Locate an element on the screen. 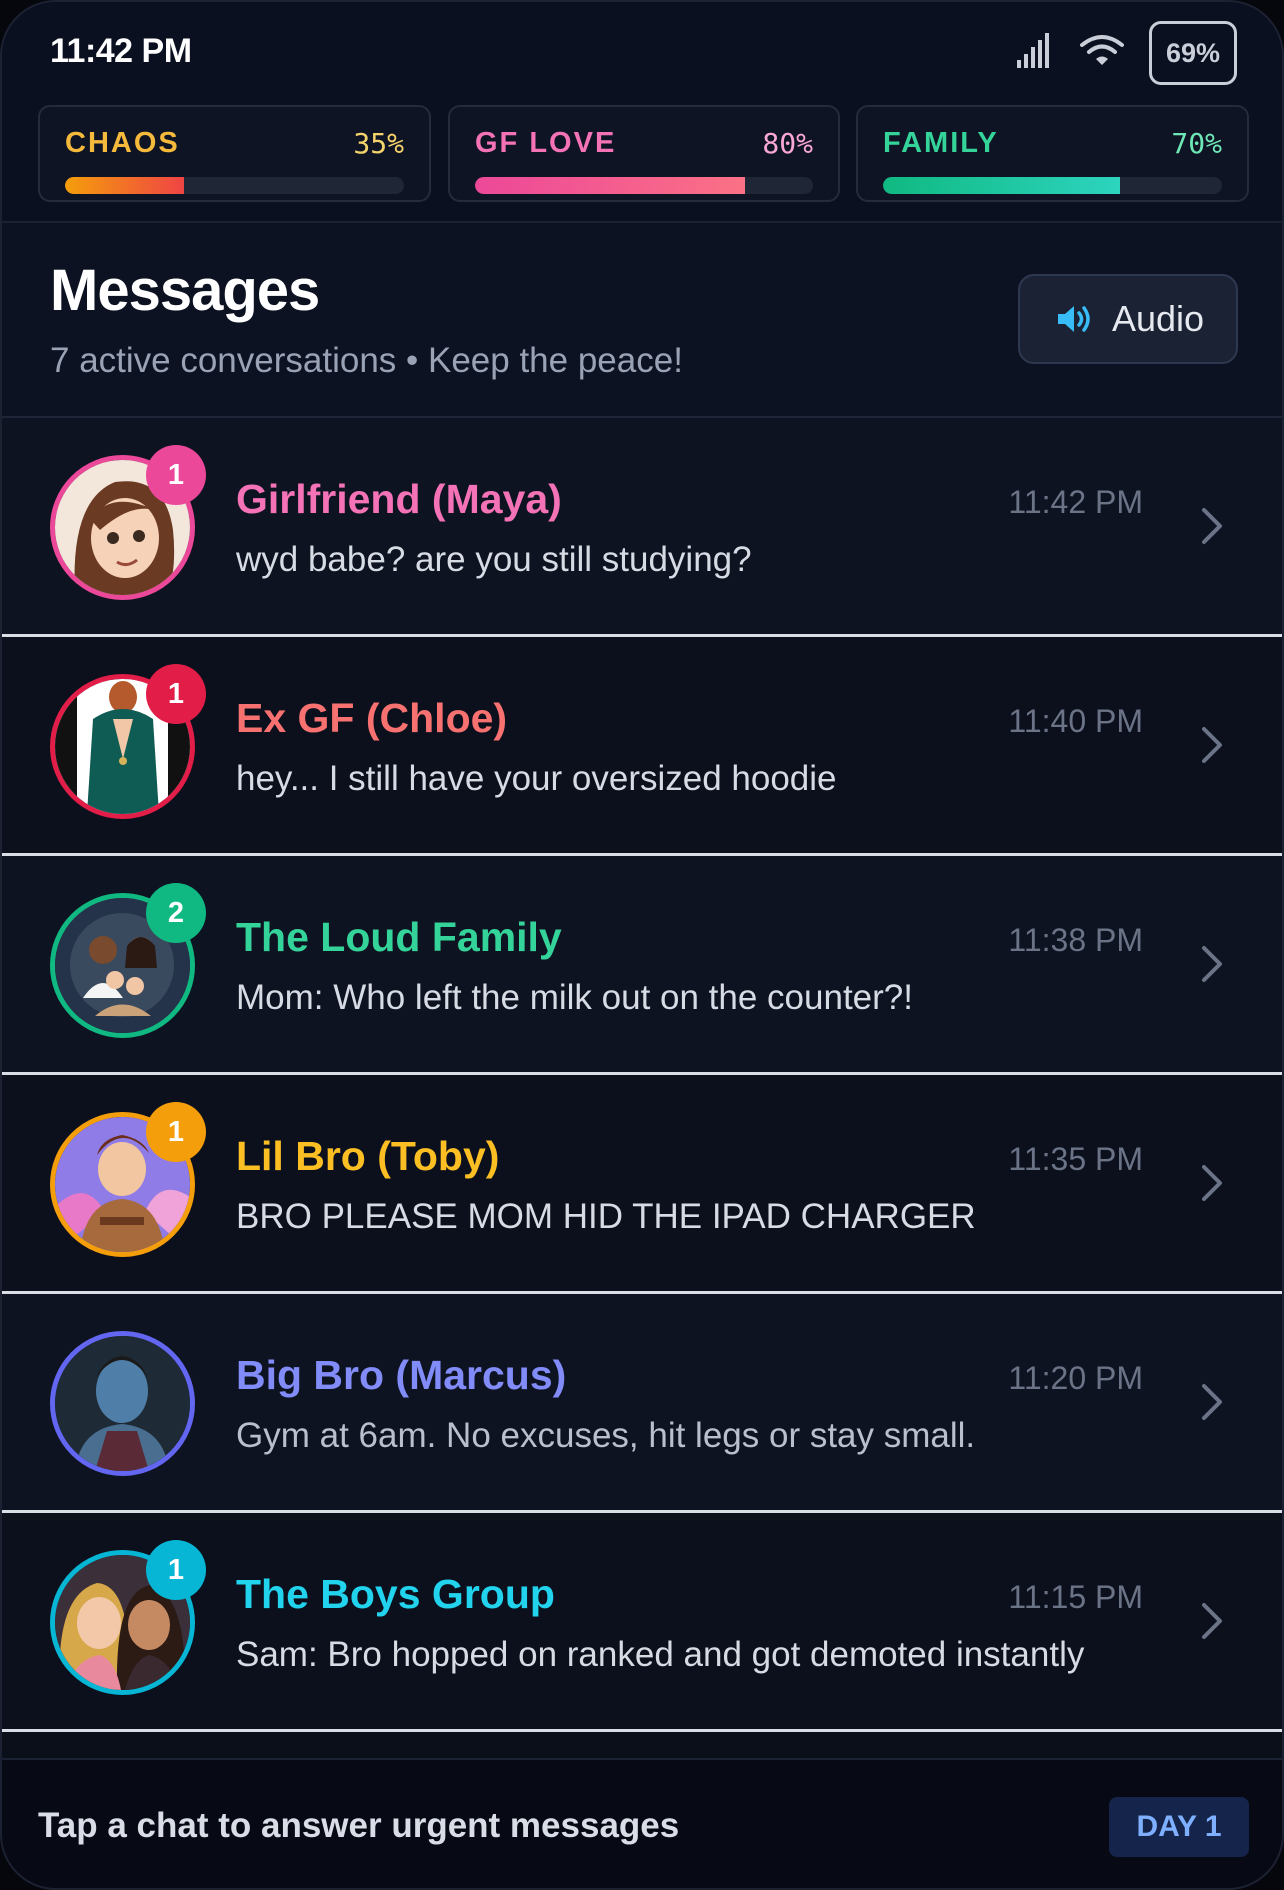 This screenshot has height=1890, width=1284. chat-time: 11:15 PM is located at coordinates (1075, 1597).